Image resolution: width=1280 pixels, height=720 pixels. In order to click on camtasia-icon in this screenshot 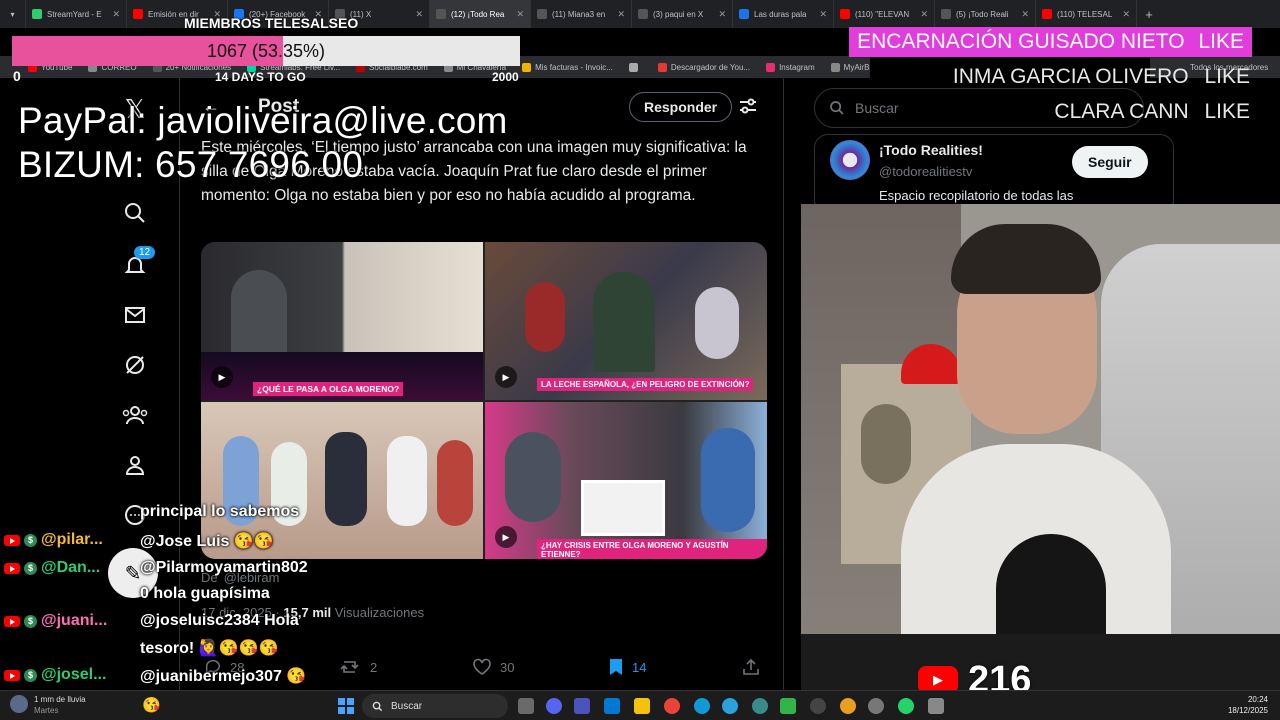, I will do `click(788, 706)`.